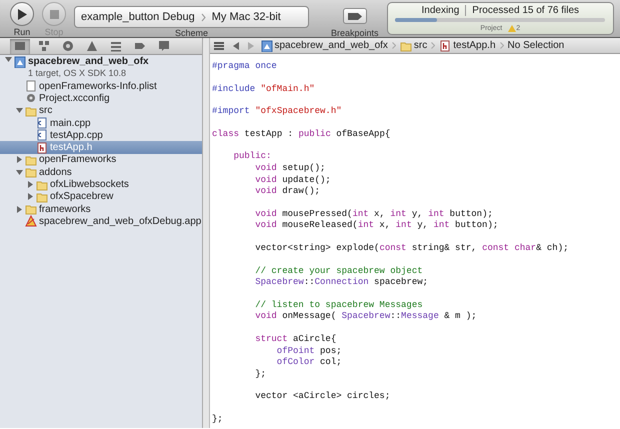 This screenshot has height=429, width=620. I want to click on code-line: void onMessage( Spacebrew::Message & m );, so click(365, 317).